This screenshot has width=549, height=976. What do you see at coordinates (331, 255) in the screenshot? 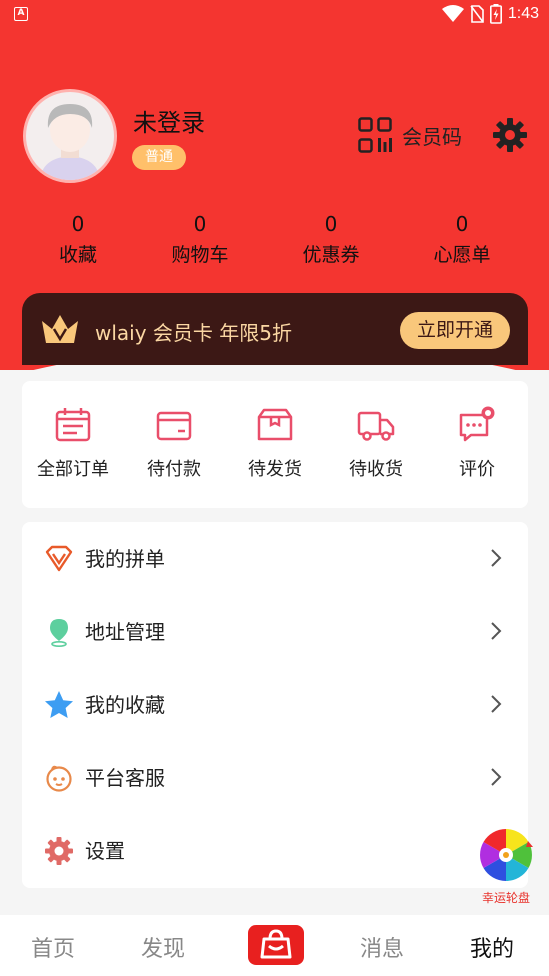
I see `stat-label: 优惠券` at bounding box center [331, 255].